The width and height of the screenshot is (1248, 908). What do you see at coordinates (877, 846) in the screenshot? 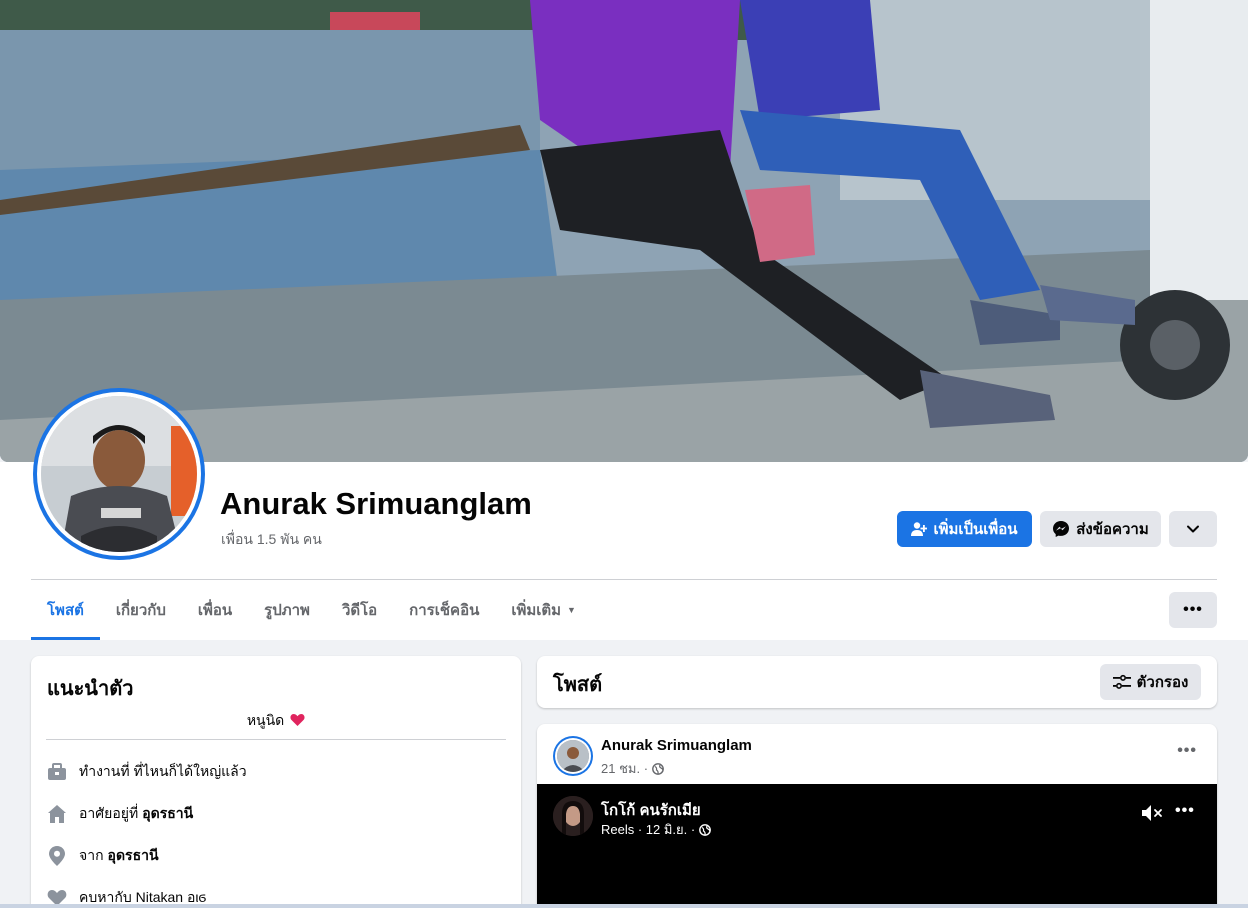
I see `shared-reel: โกโก้ คนรักเมีย Reels · 12 มิ.ย. · •••` at bounding box center [877, 846].